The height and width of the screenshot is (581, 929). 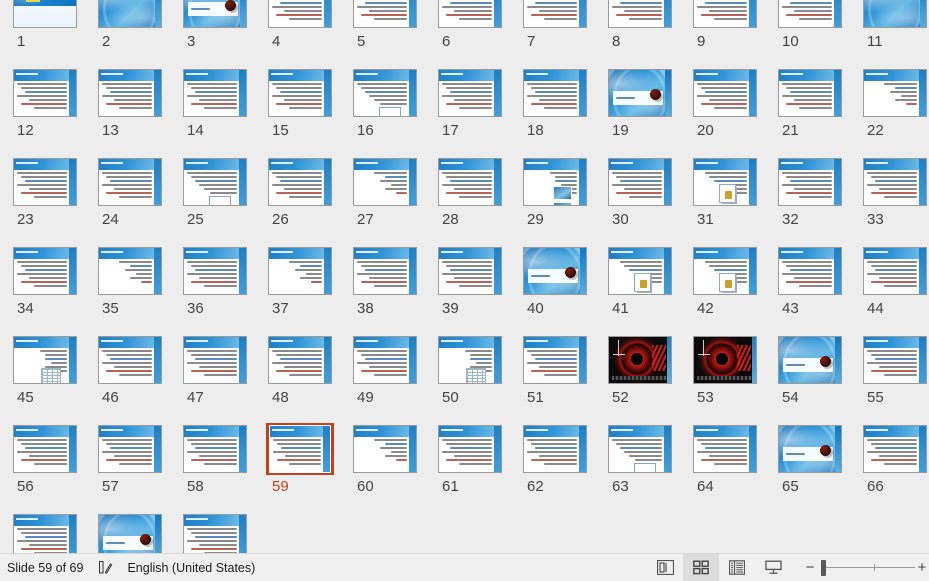 What do you see at coordinates (138, 33) in the screenshot?
I see `slide-cell-2: 2` at bounding box center [138, 33].